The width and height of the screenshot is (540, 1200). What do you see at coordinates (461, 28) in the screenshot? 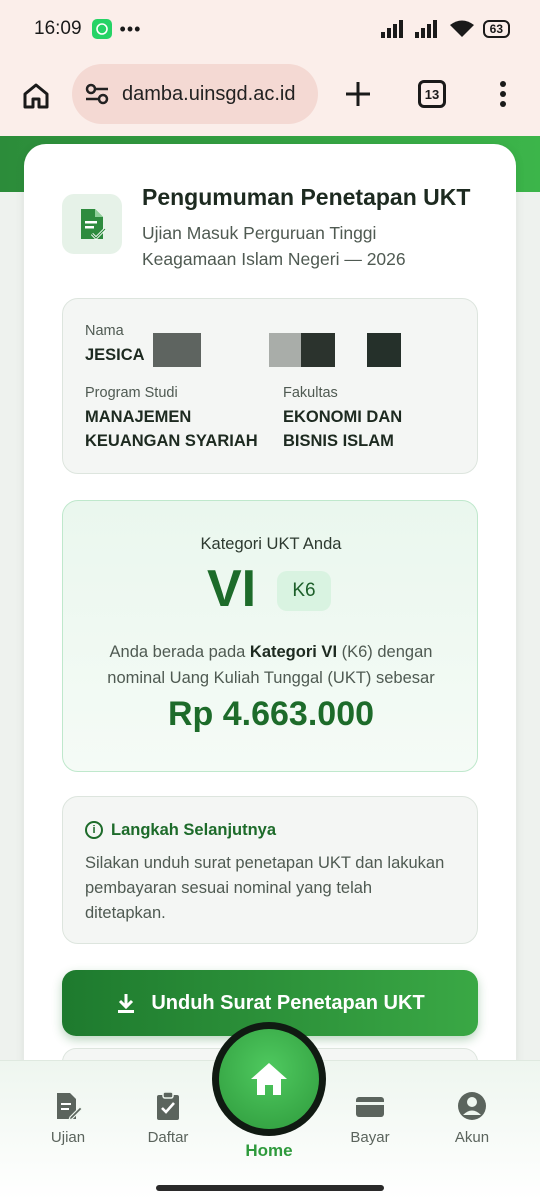
I see `wifi-icon` at bounding box center [461, 28].